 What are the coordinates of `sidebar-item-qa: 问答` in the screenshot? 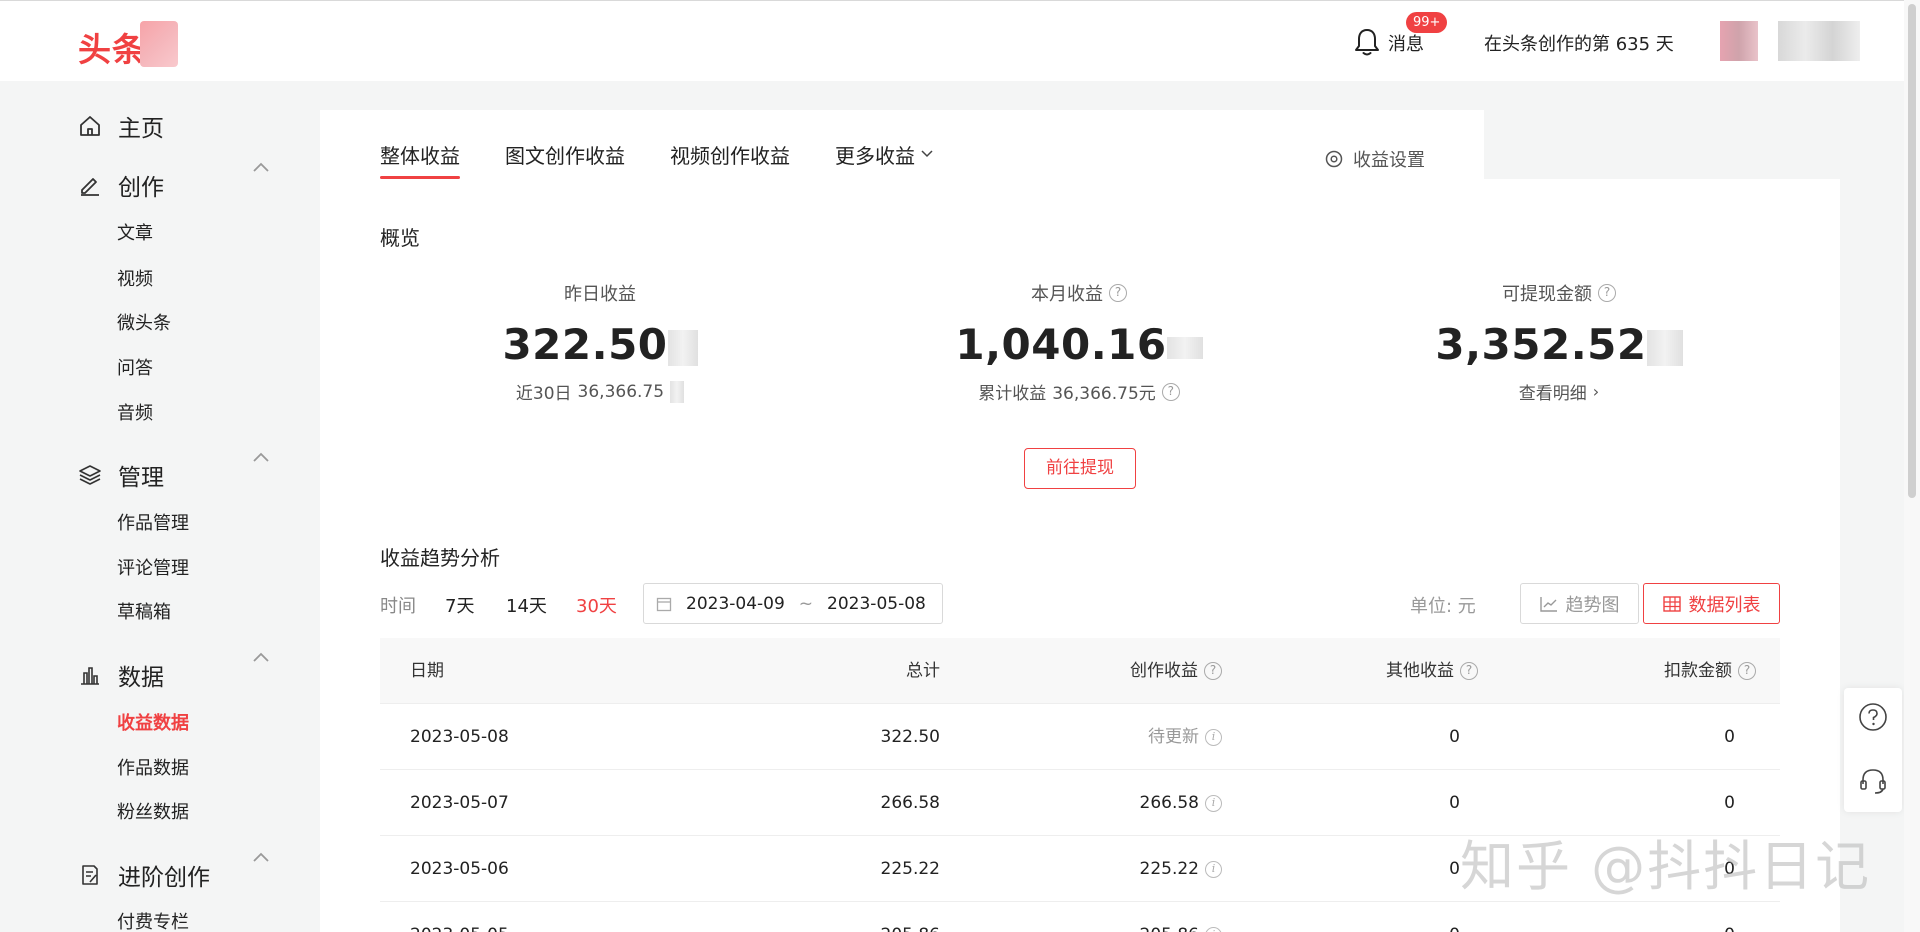 It's located at (135, 367).